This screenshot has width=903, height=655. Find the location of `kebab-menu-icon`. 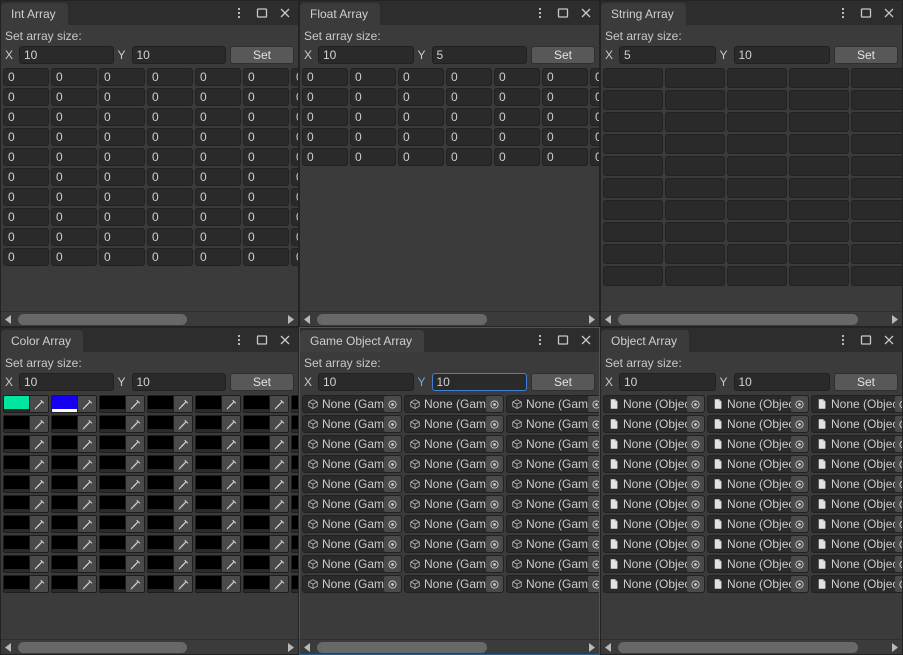

kebab-menu-icon is located at coordinates (843, 340).